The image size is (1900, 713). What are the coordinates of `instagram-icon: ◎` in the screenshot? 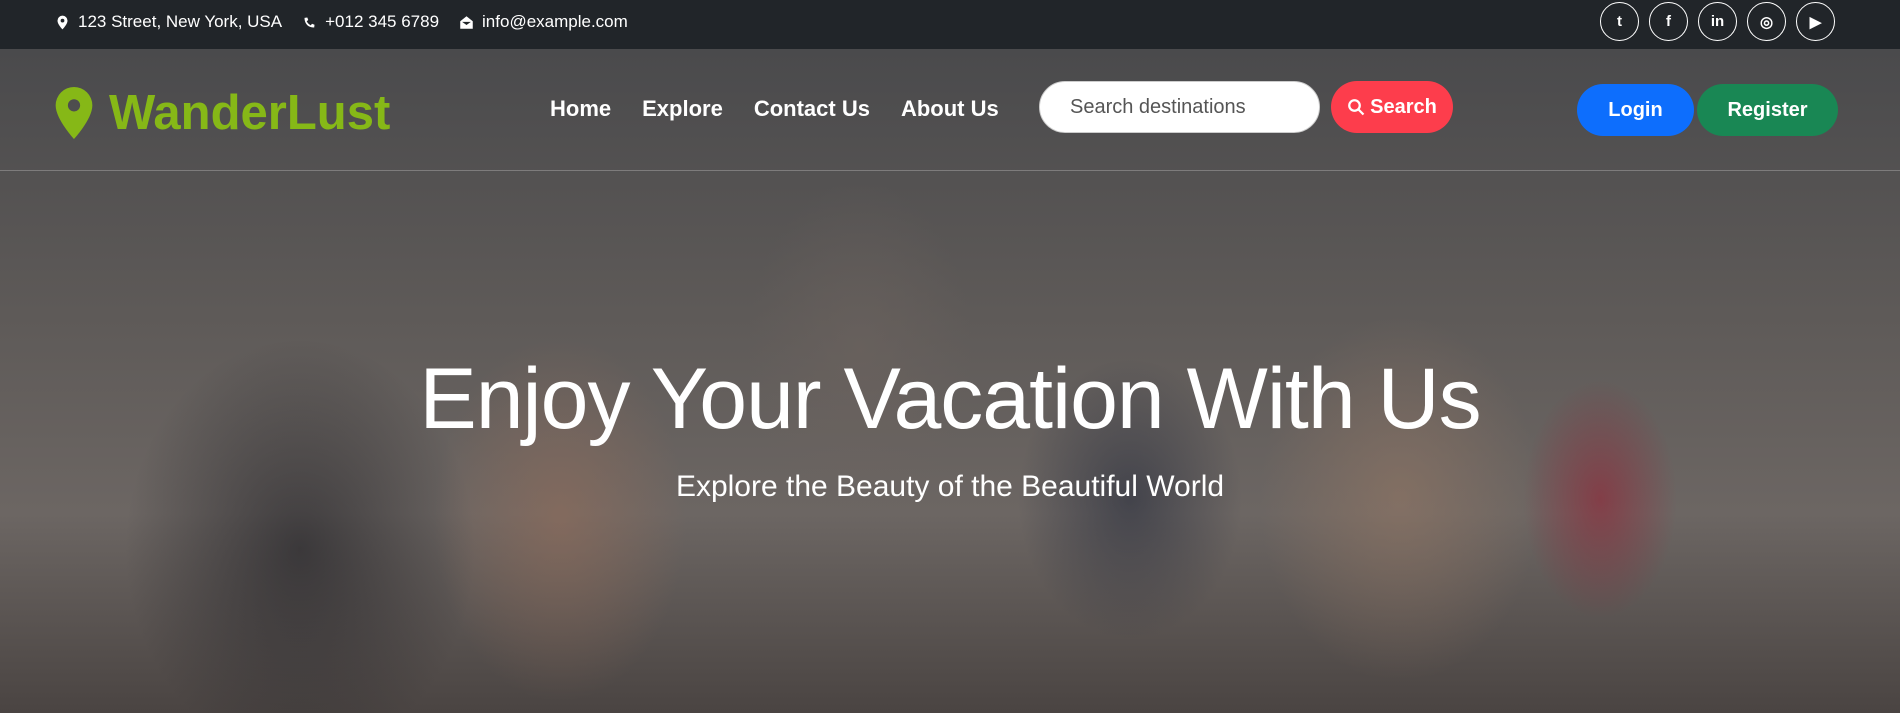 It's located at (1766, 21).